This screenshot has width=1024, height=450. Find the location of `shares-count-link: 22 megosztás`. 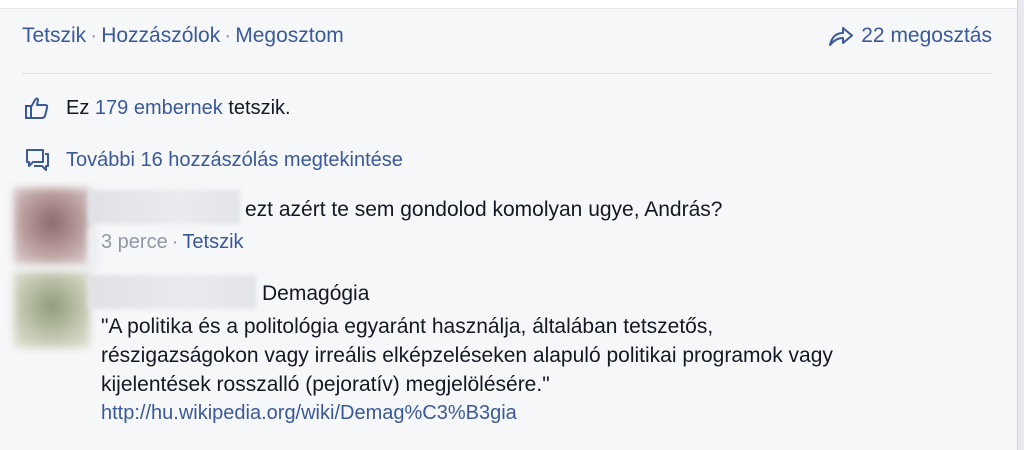

shares-count-link: 22 megosztás is located at coordinates (909, 36).